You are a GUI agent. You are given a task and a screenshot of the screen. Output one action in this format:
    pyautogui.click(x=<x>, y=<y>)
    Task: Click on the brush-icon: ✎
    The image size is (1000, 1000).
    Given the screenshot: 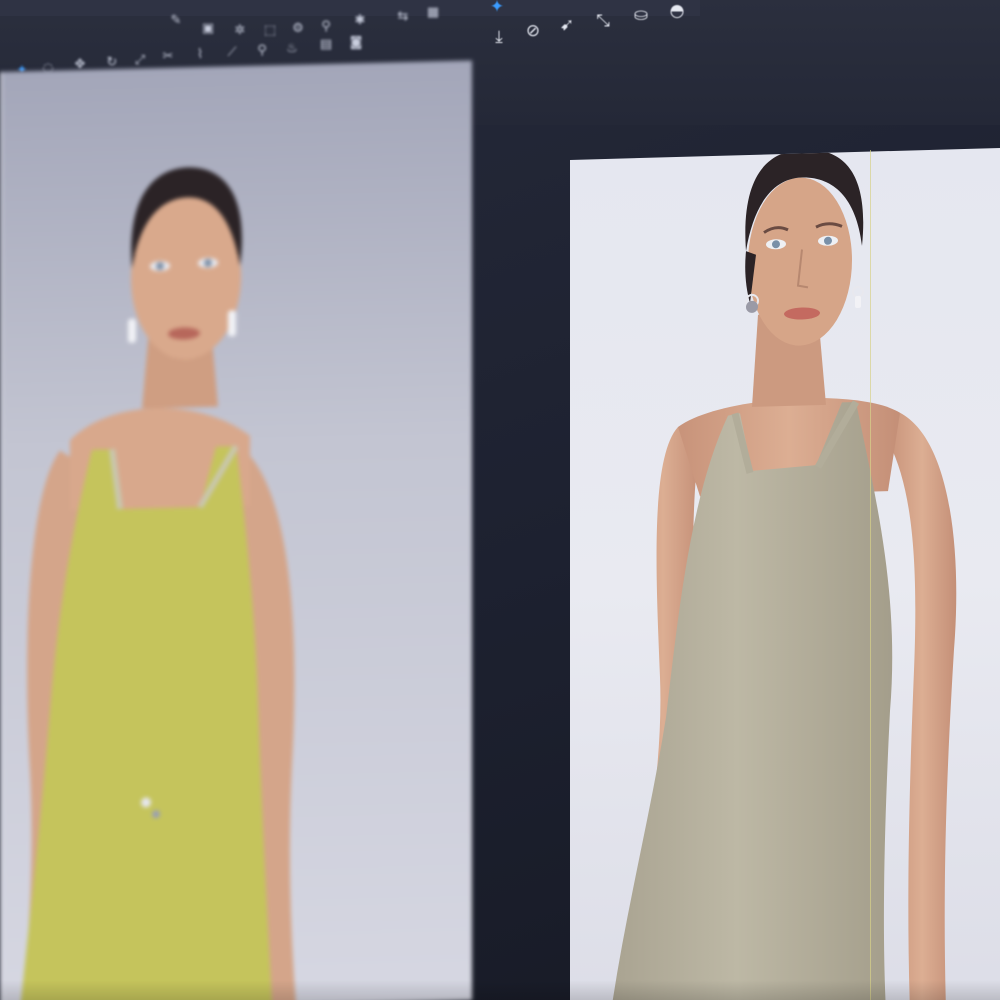 What is the action you would take?
    pyautogui.click(x=176, y=20)
    